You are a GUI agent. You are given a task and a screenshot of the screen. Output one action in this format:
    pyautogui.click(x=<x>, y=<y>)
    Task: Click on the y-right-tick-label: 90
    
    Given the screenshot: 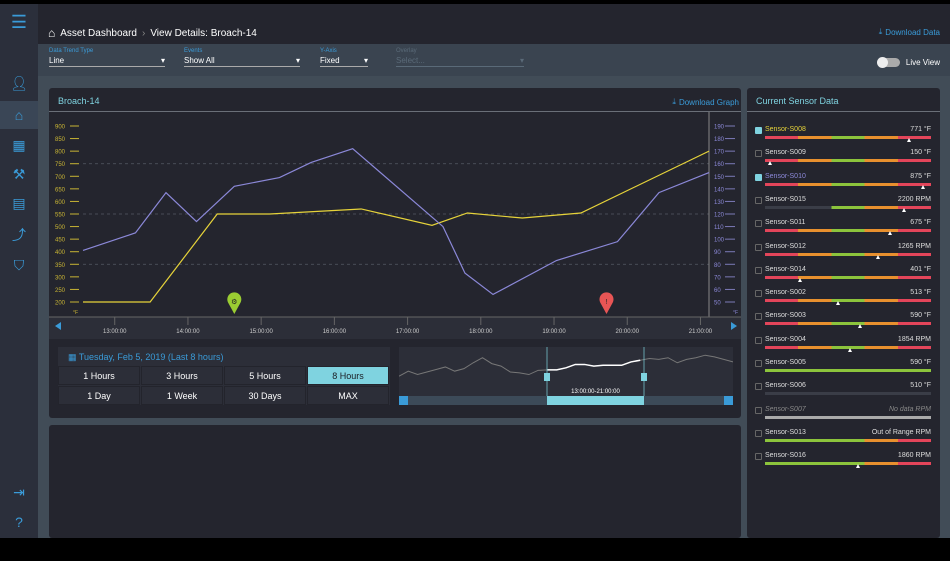 What is the action you would take?
    pyautogui.click(x=717, y=253)
    